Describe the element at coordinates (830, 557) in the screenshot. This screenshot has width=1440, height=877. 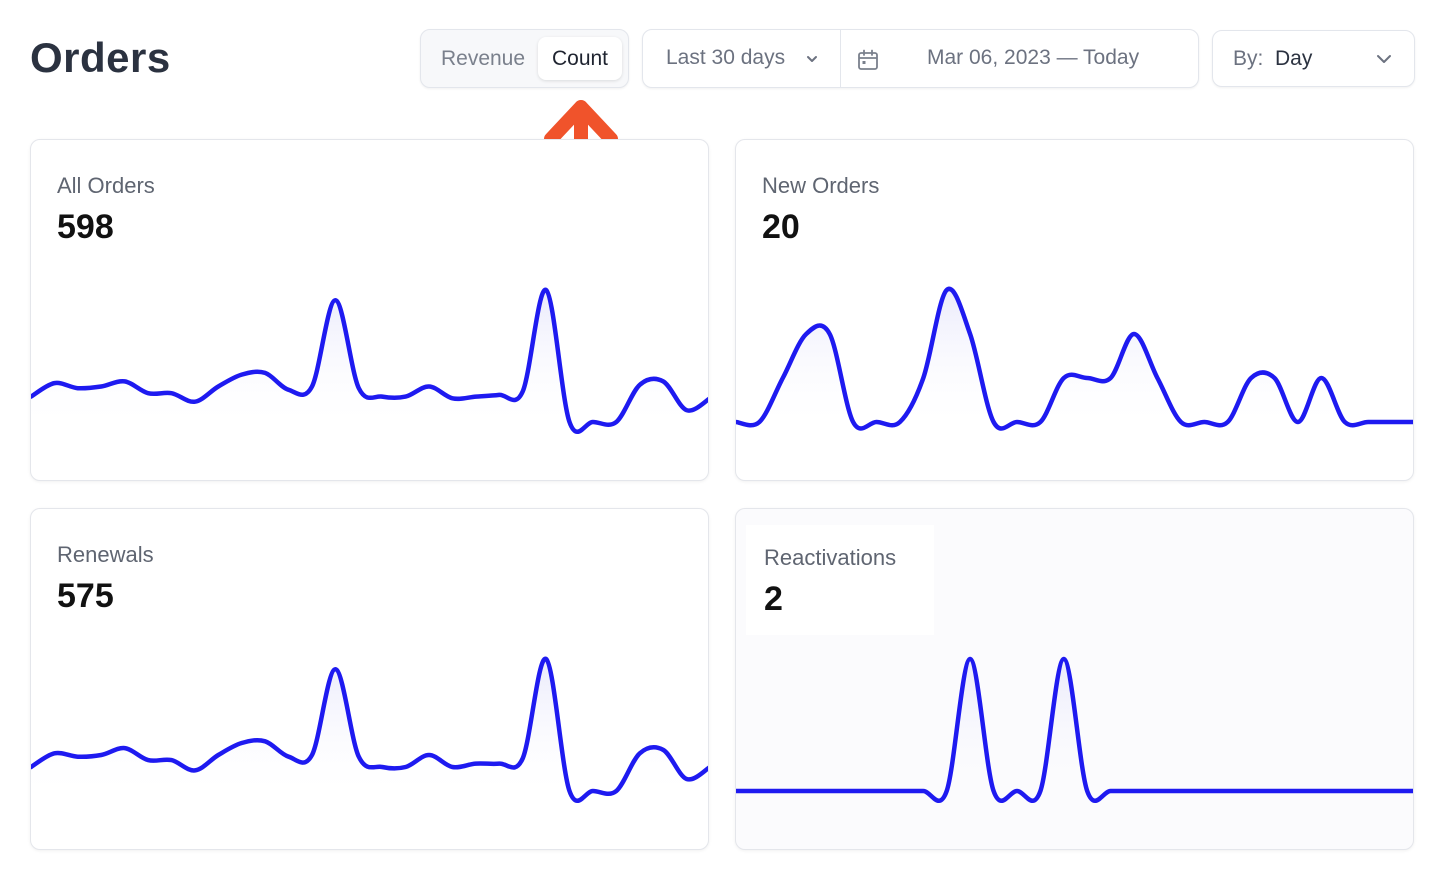
I see `card-label: Reactivations` at that location.